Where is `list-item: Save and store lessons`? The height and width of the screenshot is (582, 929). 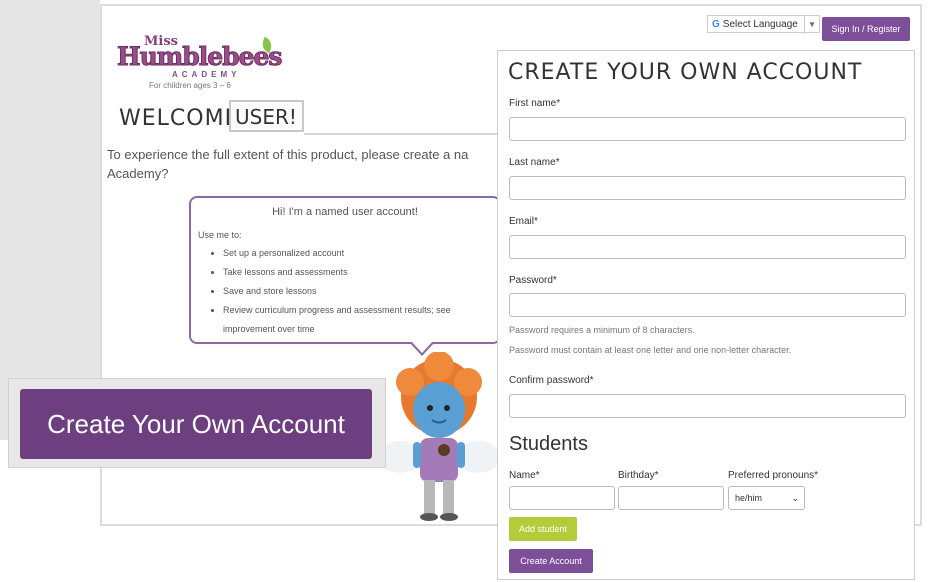 list-item: Save and store lessons is located at coordinates (358, 291).